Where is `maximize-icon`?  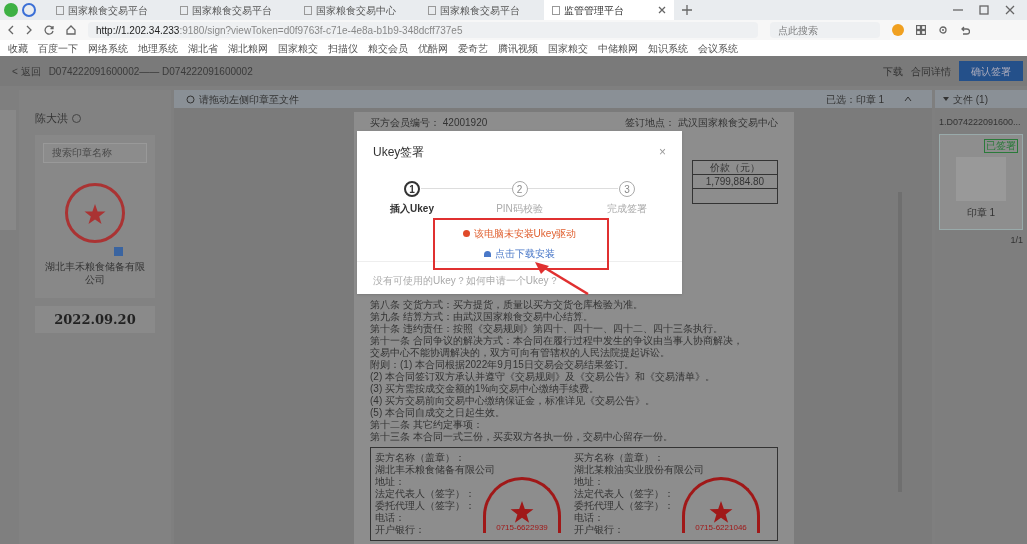
maximize-icon is located at coordinates (984, 10).